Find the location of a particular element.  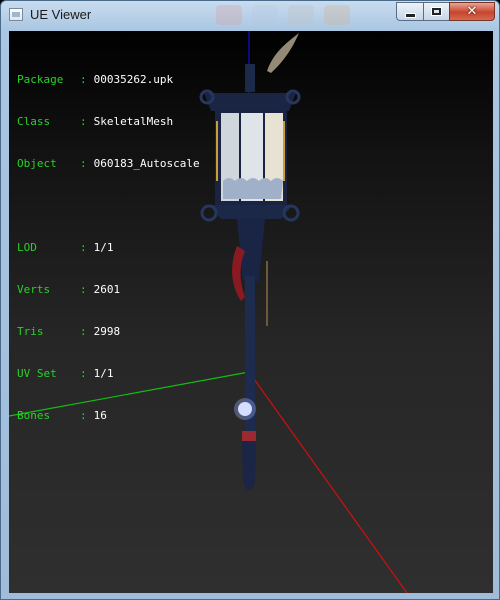

info-value: 2601 is located at coordinates (107, 289).